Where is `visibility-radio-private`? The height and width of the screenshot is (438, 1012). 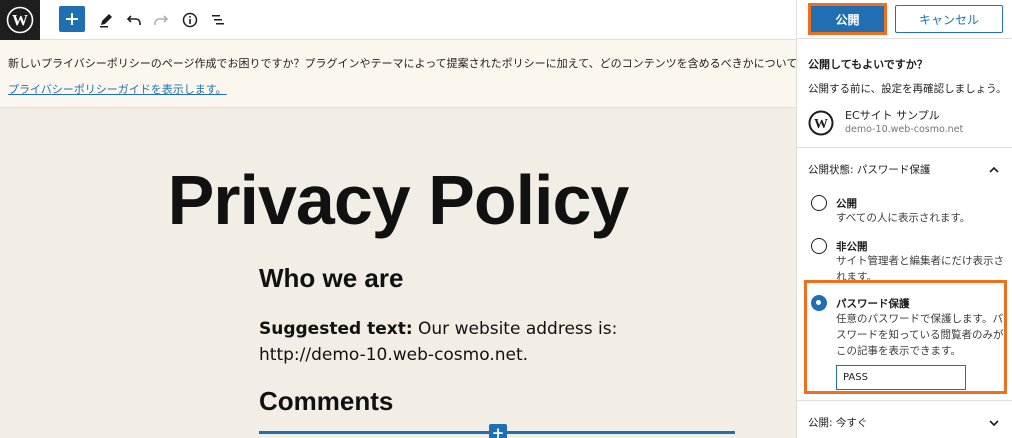 visibility-radio-private is located at coordinates (819, 246).